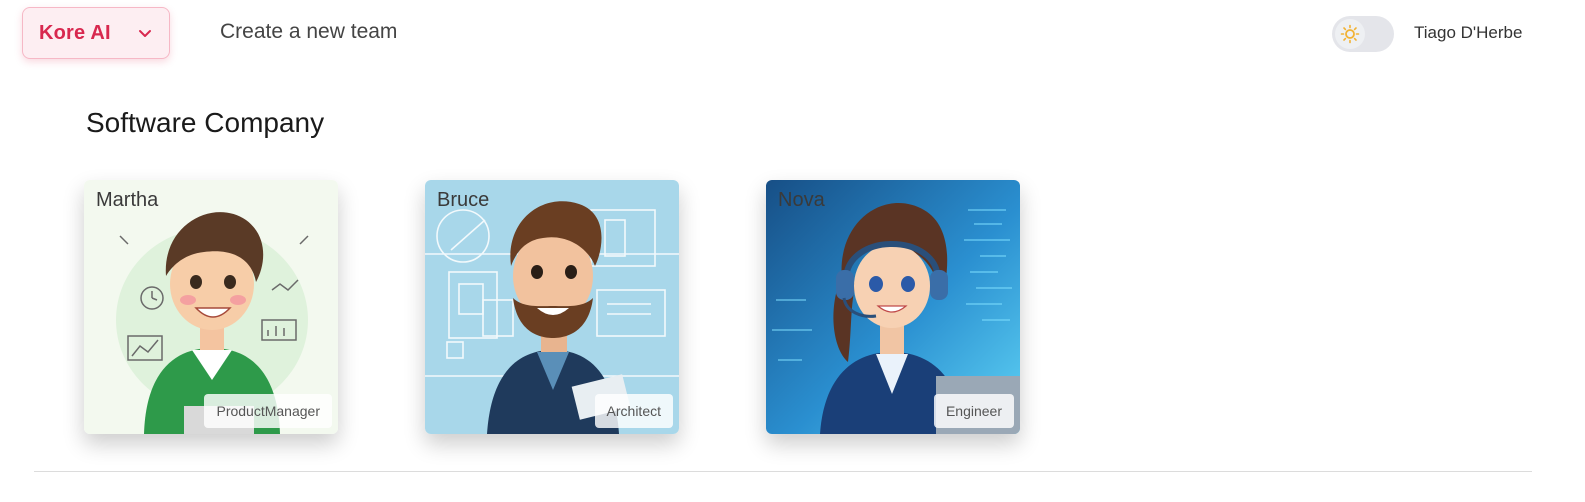 The height and width of the screenshot is (502, 1585). What do you see at coordinates (893, 307) in the screenshot?
I see `member-card-nova: Nova Engineer` at bounding box center [893, 307].